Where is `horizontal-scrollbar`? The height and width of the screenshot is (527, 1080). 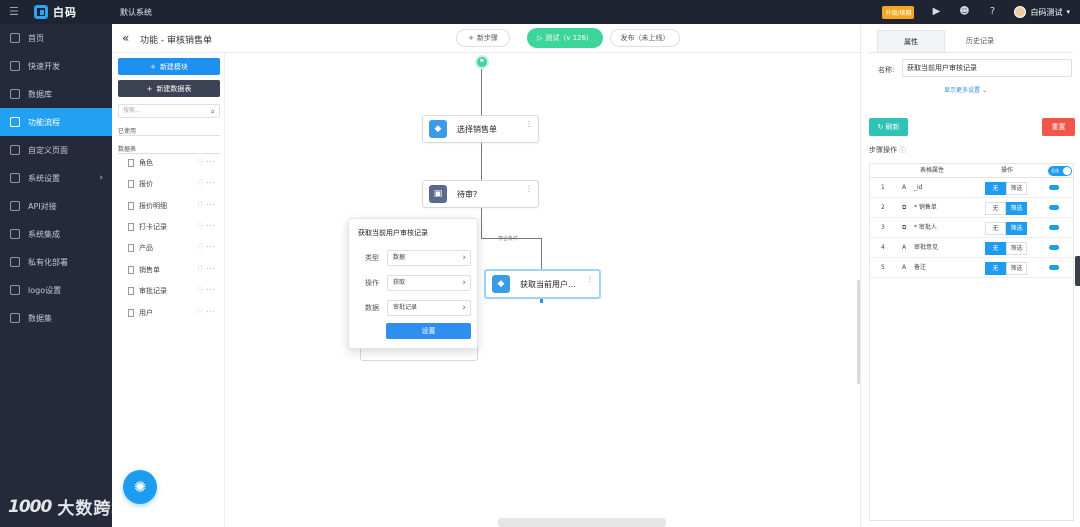 horizontal-scrollbar is located at coordinates (582, 522).